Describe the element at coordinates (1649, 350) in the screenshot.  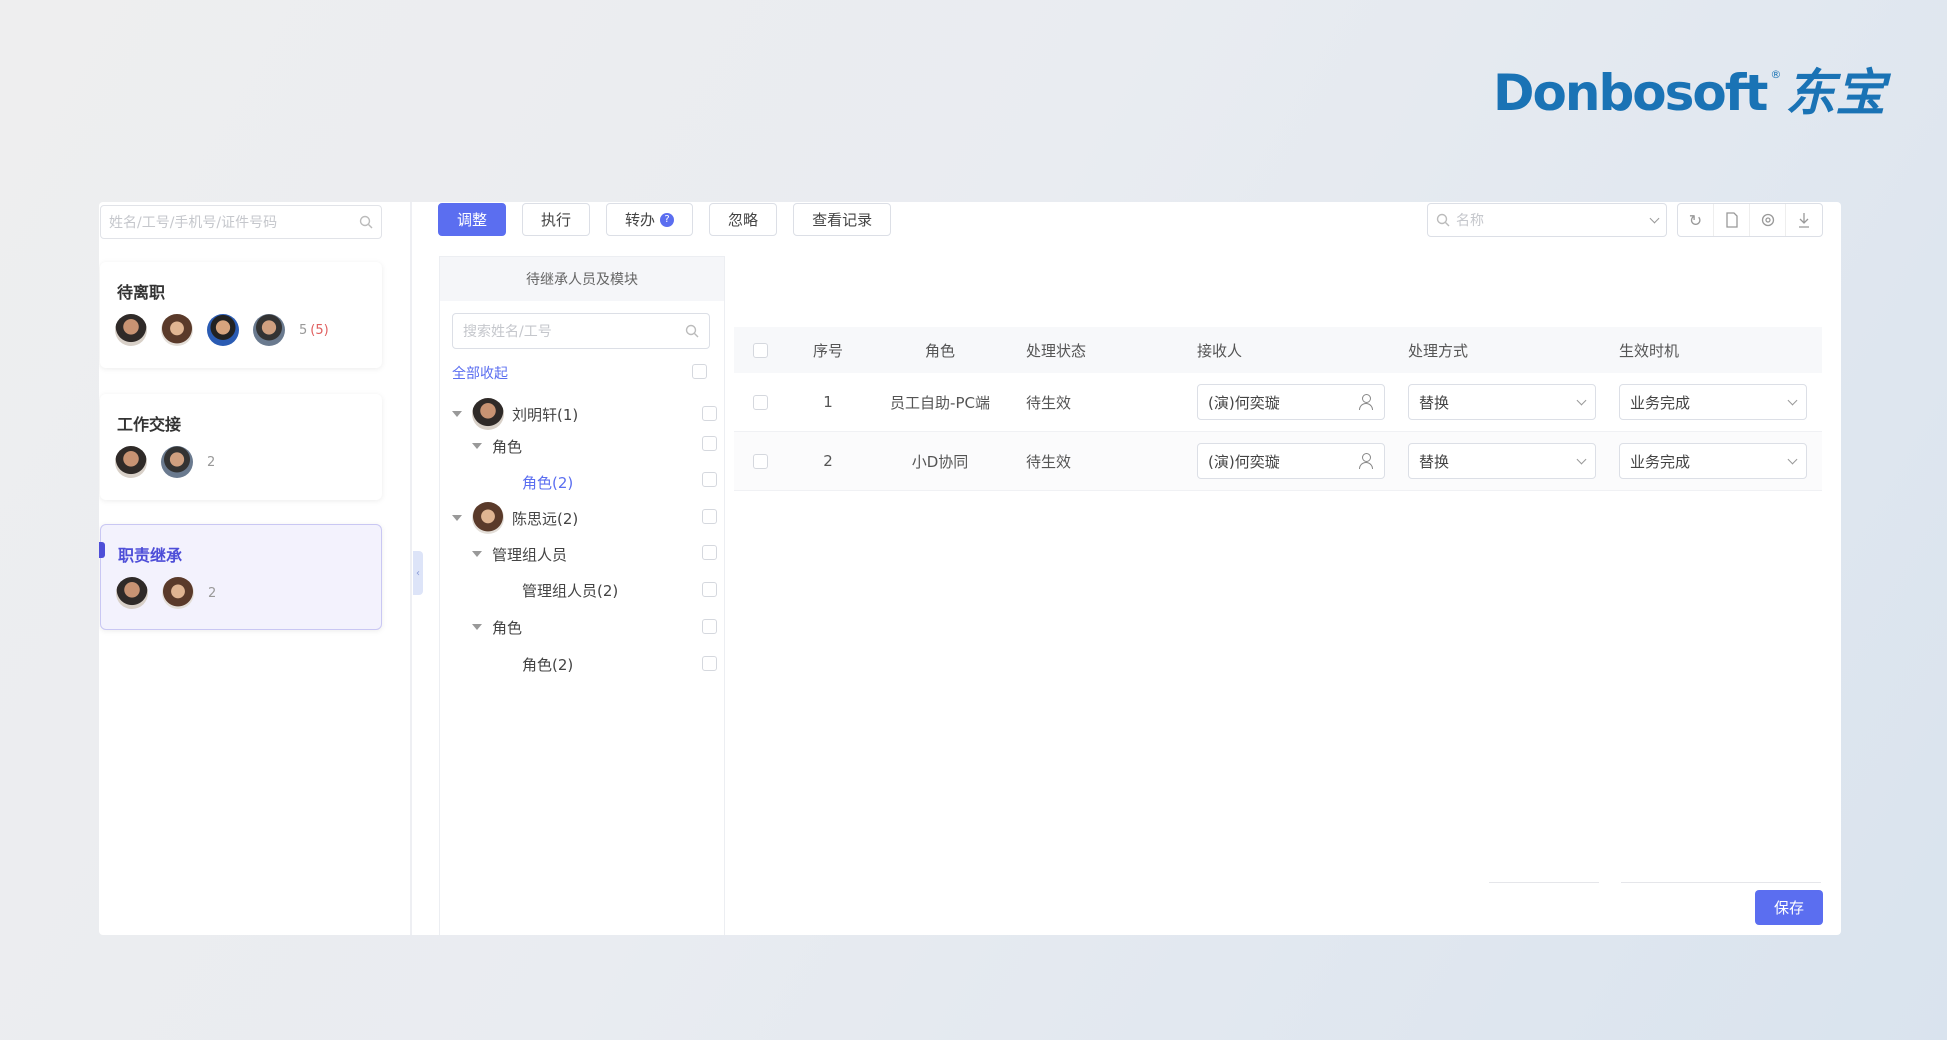
I see `header-time: 生效时机` at that location.